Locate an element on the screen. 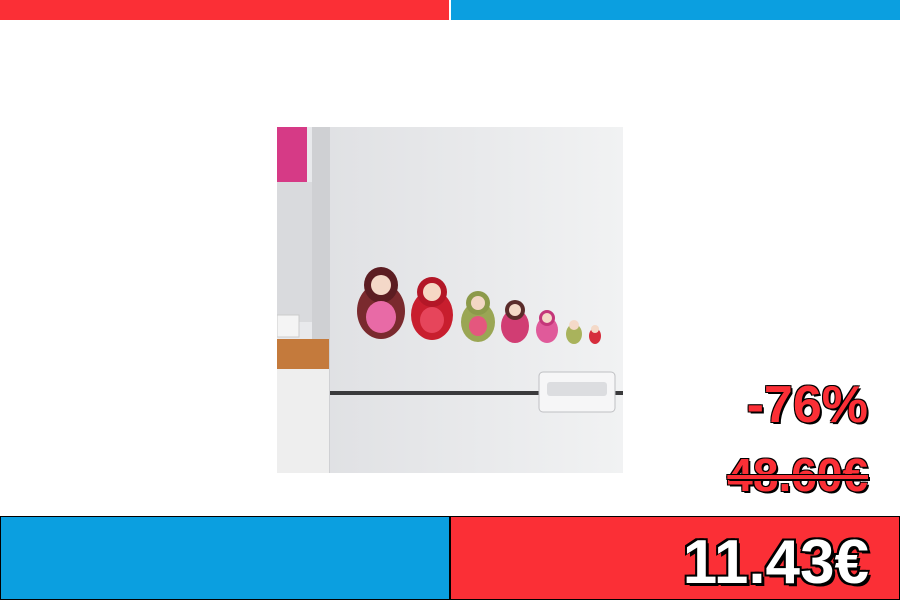 This screenshot has height=600, width=900. discount-label: -76% is located at coordinates (807, 405).